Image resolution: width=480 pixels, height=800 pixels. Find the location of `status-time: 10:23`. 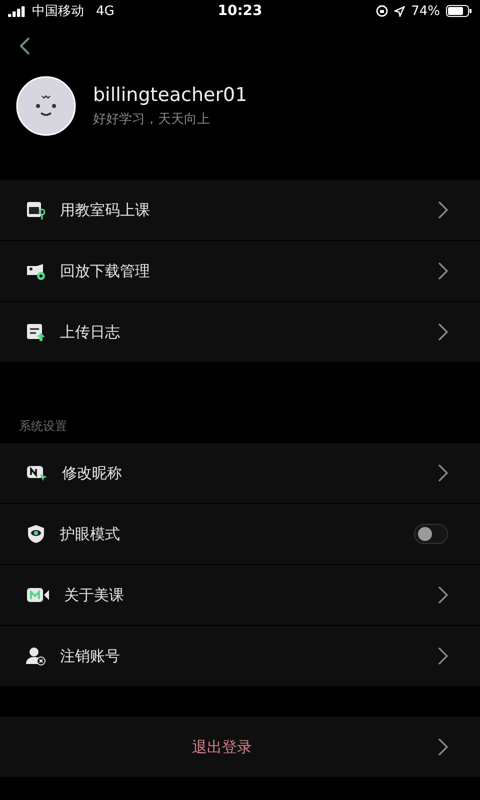

status-time: 10:23 is located at coordinates (240, 11).